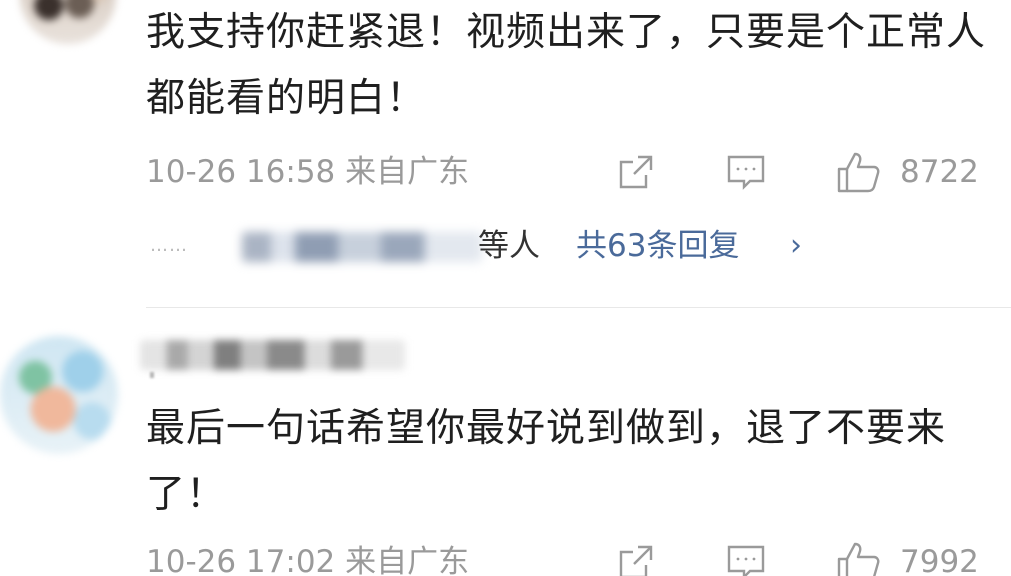  I want to click on like-count: 8722, so click(939, 172).